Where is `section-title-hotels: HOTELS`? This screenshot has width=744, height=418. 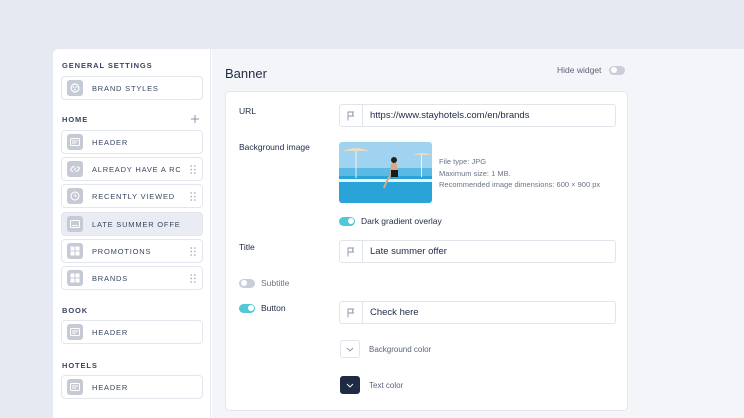
section-title-hotels: HOTELS is located at coordinates (80, 365).